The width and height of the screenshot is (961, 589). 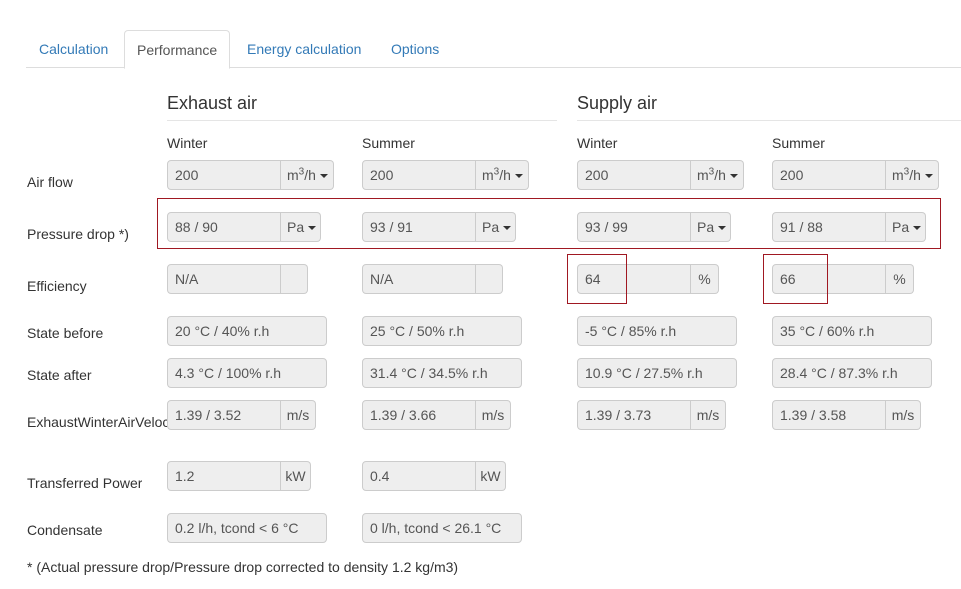 What do you see at coordinates (829, 415) in the screenshot?
I see `velocity-supply-summer-input: 1.39 / 3.58` at bounding box center [829, 415].